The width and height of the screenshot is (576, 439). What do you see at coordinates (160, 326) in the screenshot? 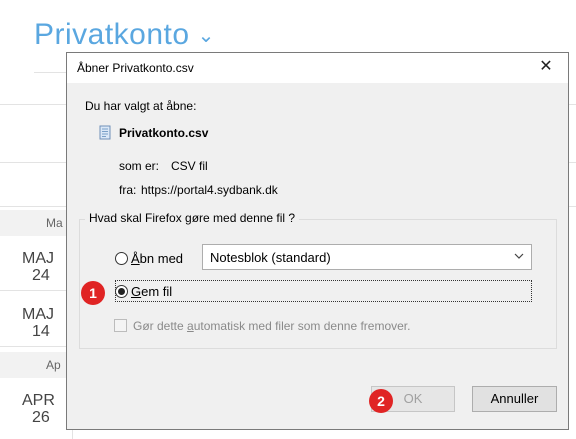
I see `auto-text-before: Gør dette` at bounding box center [160, 326].